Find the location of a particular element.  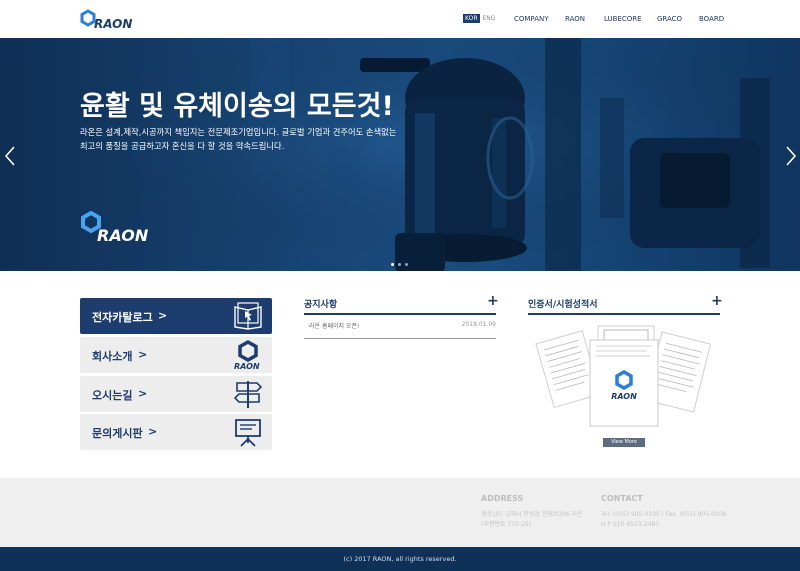

book-icon is located at coordinates (248, 316).